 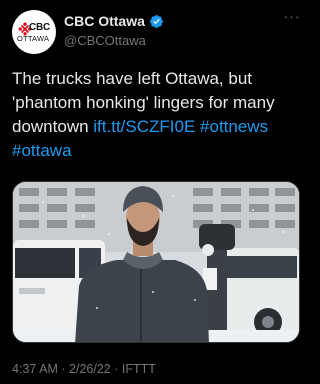 What do you see at coordinates (292, 17) in the screenshot?
I see `more-options-icon: ···` at bounding box center [292, 17].